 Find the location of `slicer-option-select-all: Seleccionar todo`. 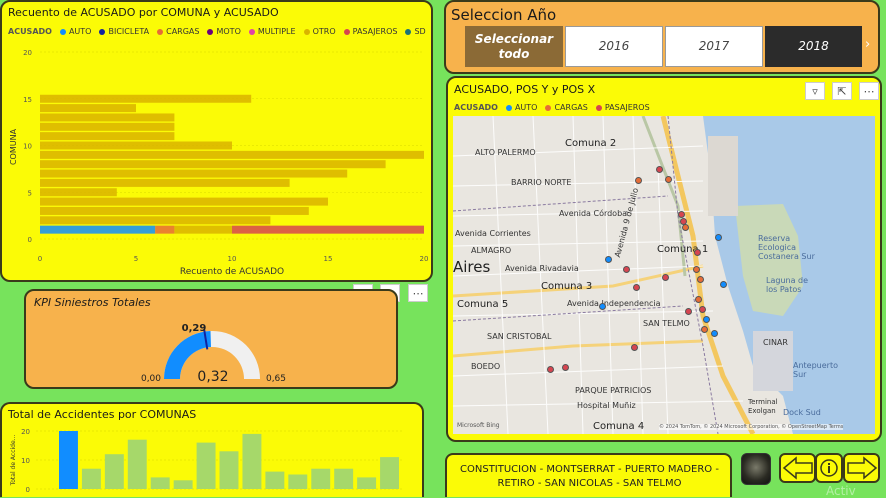

slicer-option-select-all: Seleccionar todo is located at coordinates (514, 46).